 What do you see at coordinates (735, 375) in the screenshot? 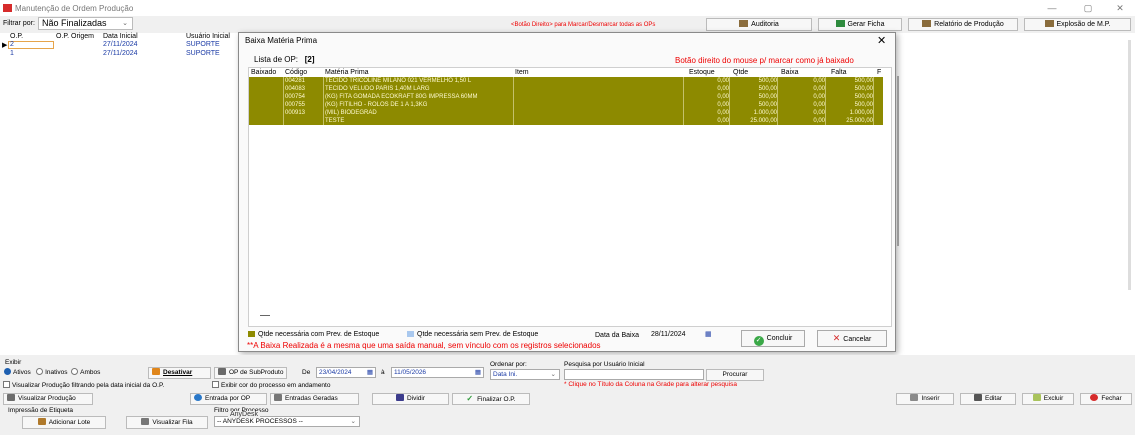
I see `procurar-button: Procurar` at bounding box center [735, 375].